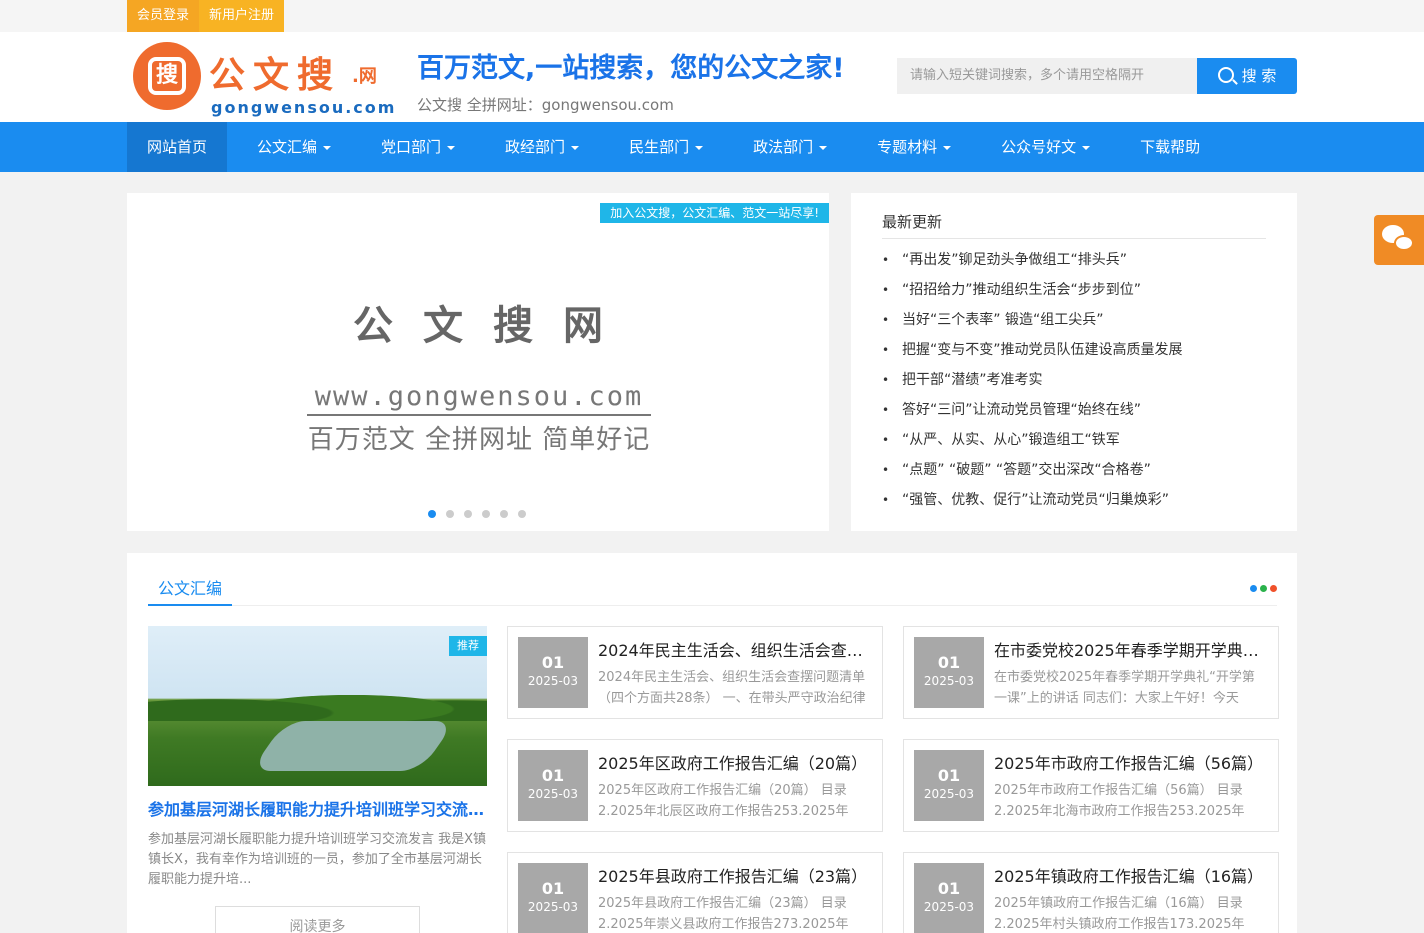 The height and width of the screenshot is (933, 1424). Describe the element at coordinates (317, 808) in the screenshot. I see `feature-title: 参加基层河湖长履职能力提升培训班学习交流发言` at that location.